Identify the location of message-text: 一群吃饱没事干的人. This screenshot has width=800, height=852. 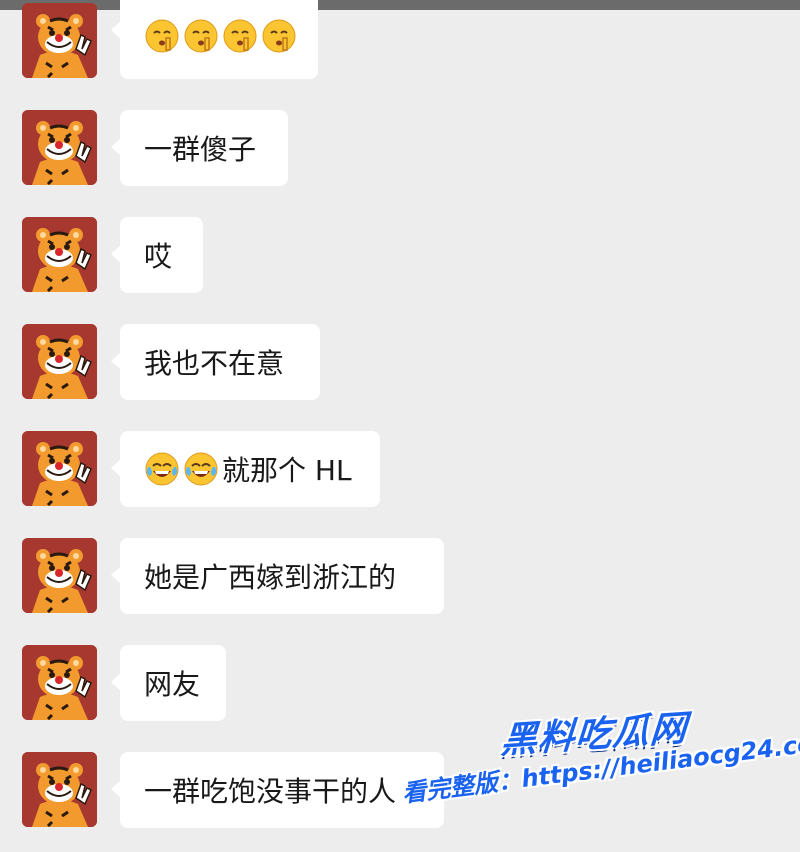
(270, 791).